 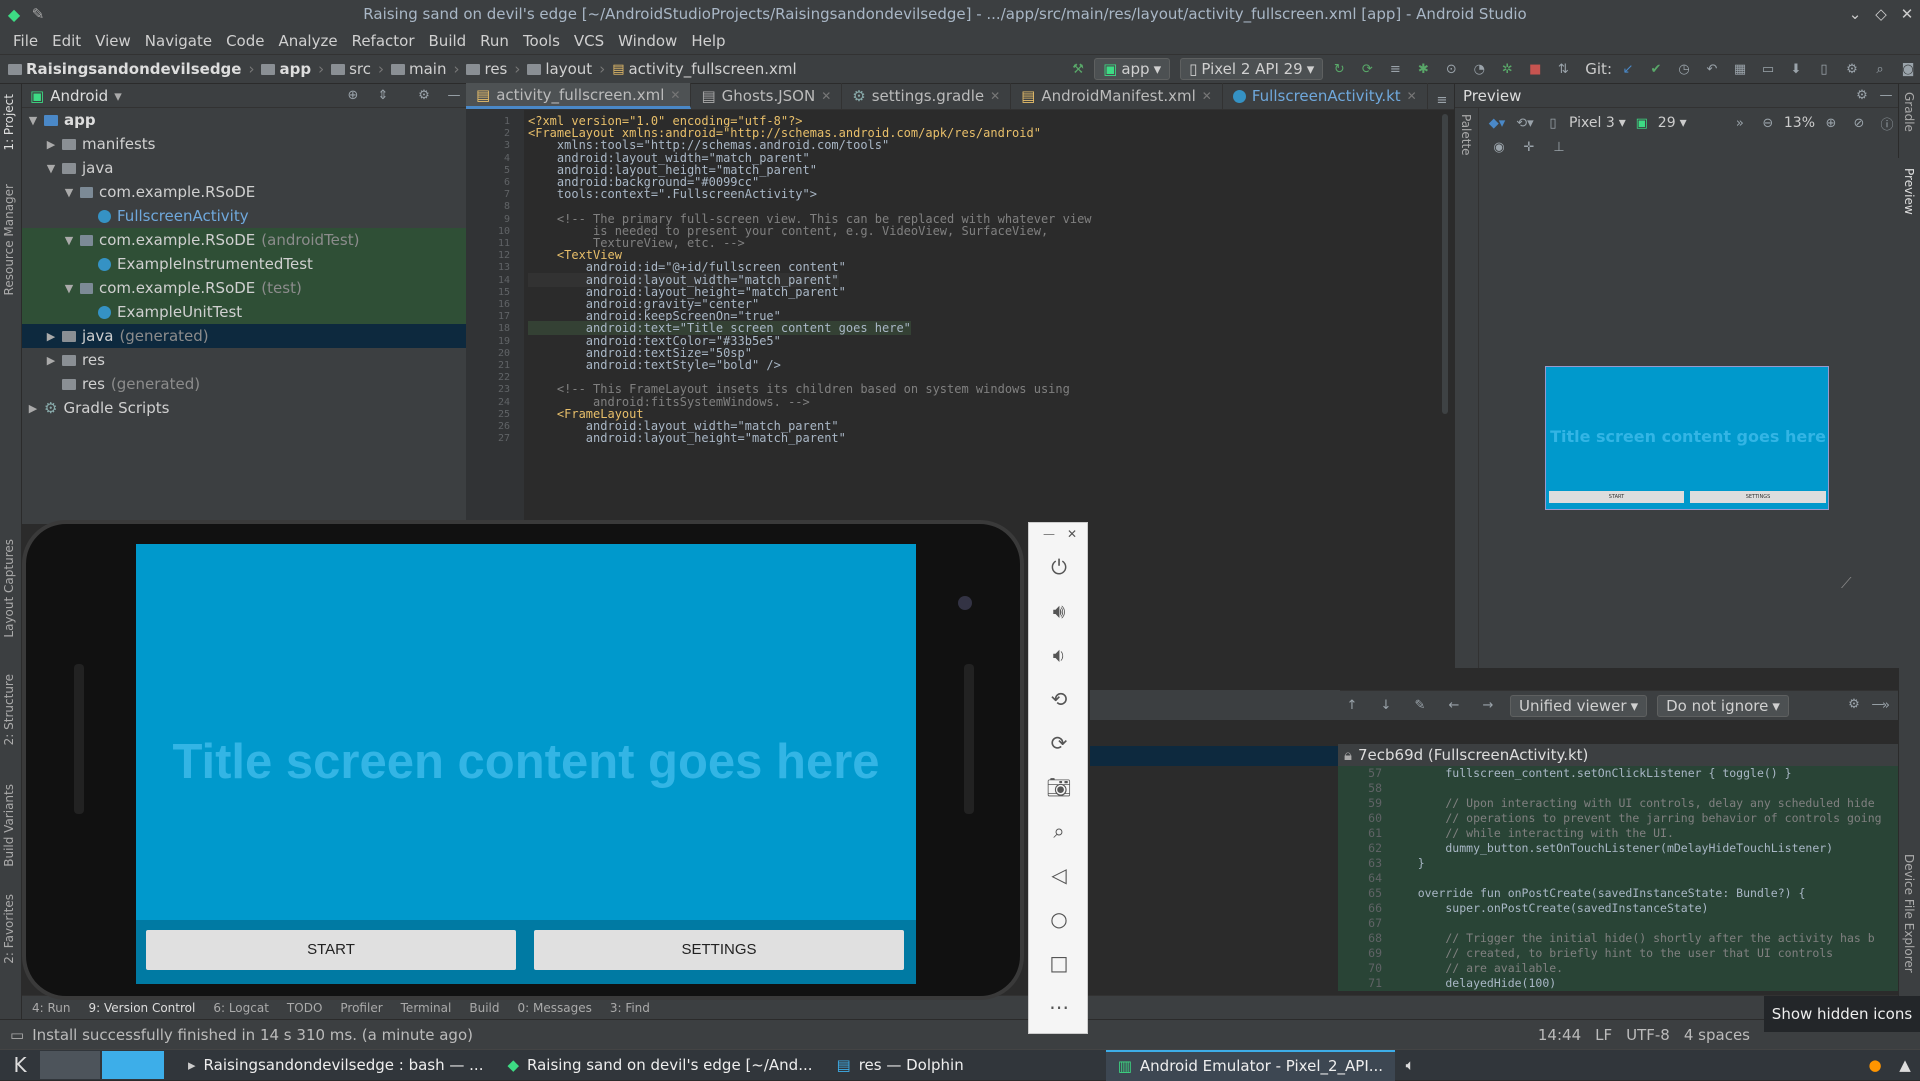 I want to click on tab-settings-gradle: ⚙ settings.gradle ✕, so click(x=927, y=96).